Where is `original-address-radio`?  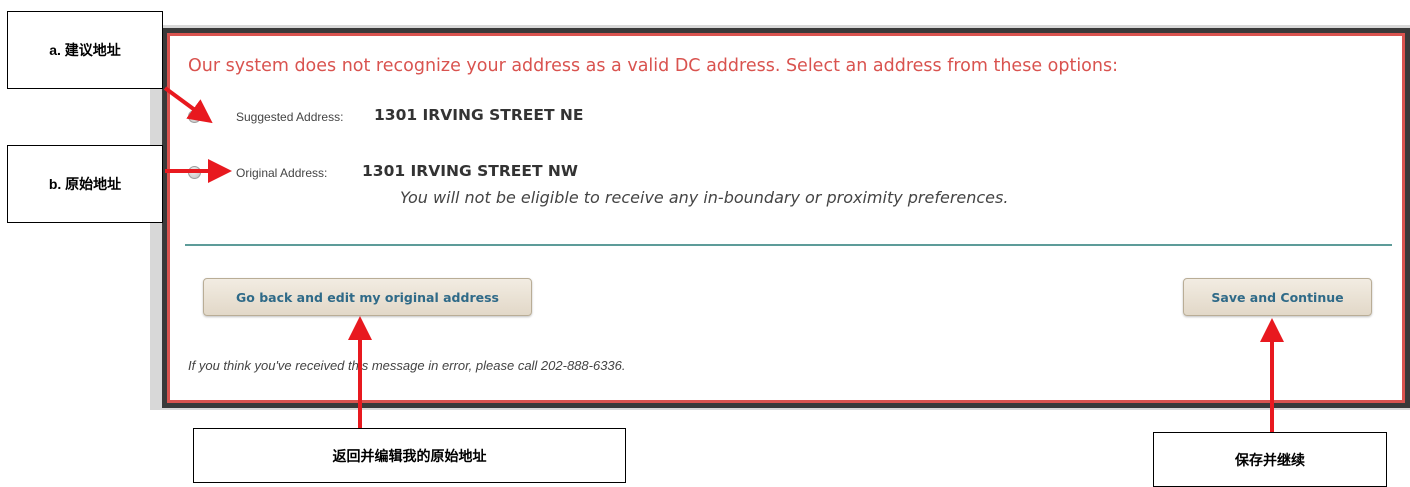 original-address-radio is located at coordinates (194, 172).